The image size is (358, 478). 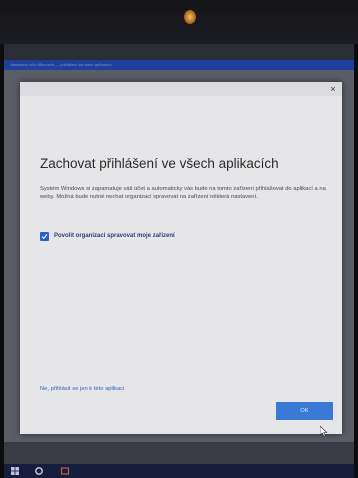 I want to click on desktop-area, so click(x=179, y=453).